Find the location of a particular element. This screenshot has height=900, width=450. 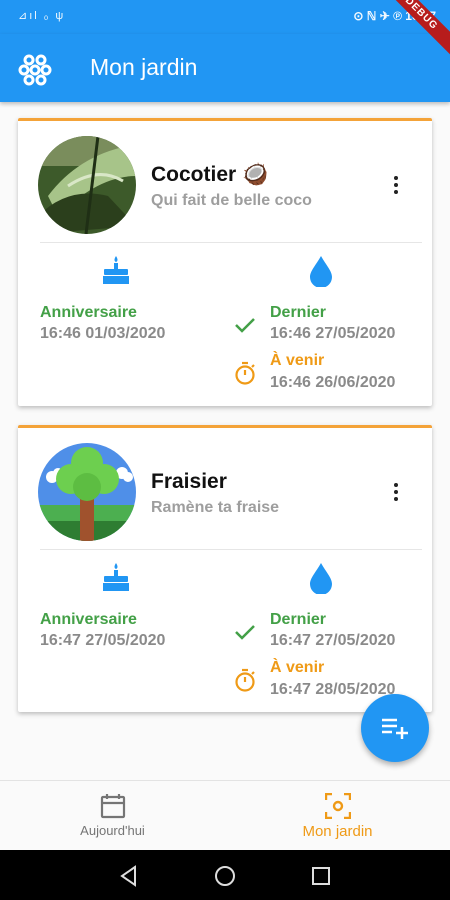

add-plant-button is located at coordinates (395, 728).